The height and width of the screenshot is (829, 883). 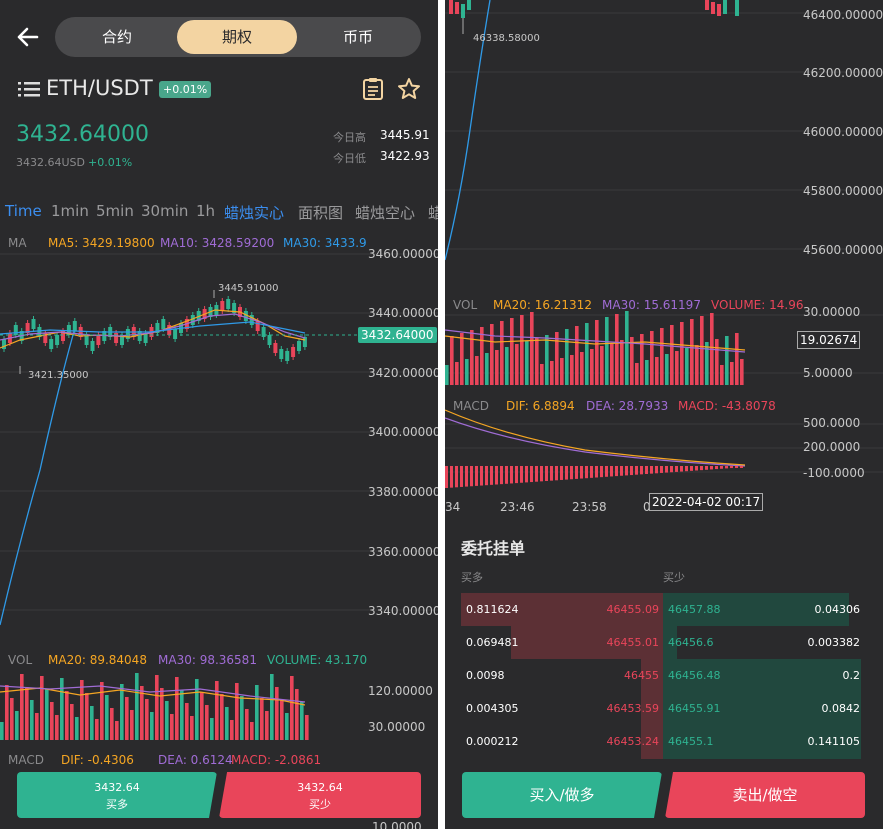 What do you see at coordinates (23, 211) in the screenshot?
I see `tf-time: Time` at bounding box center [23, 211].